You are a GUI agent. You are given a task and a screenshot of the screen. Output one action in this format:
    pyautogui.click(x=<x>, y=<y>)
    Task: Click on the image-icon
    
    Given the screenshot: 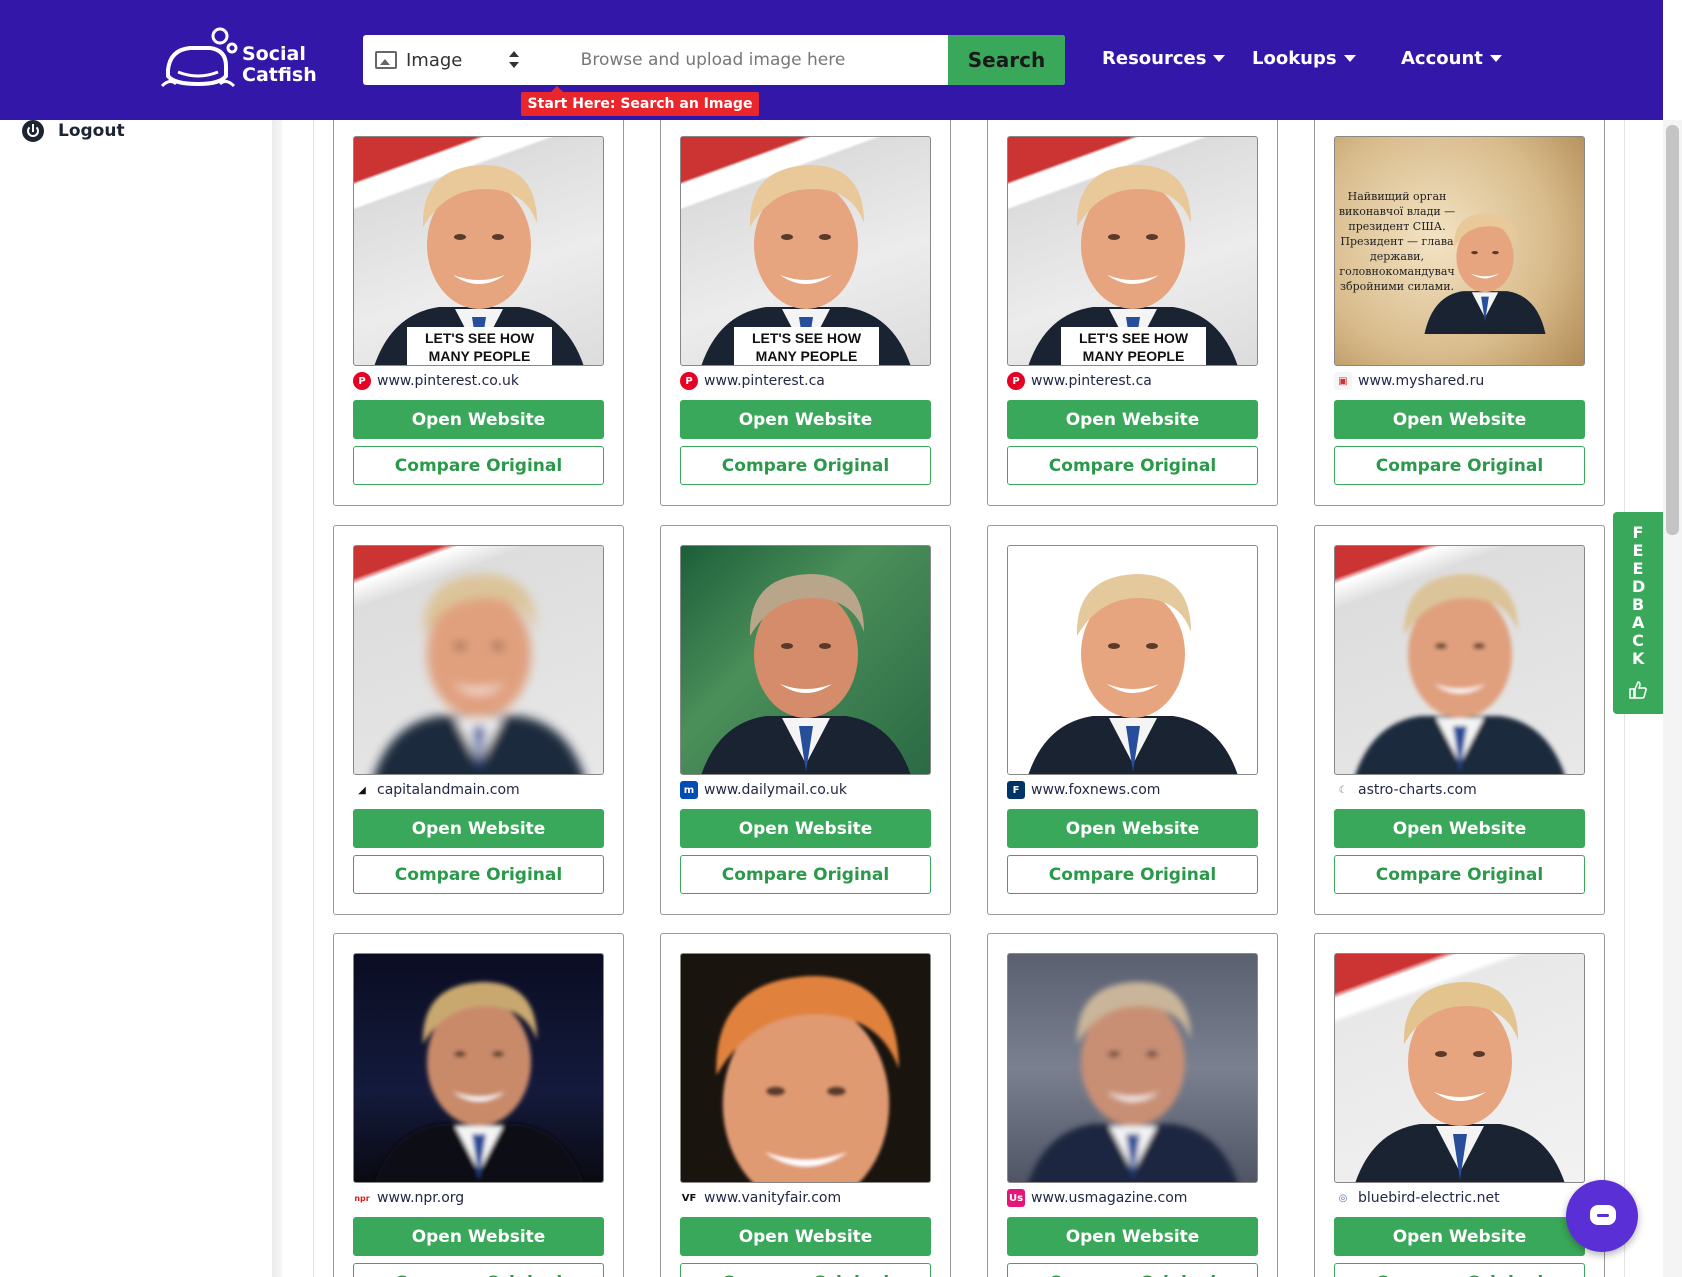 What is the action you would take?
    pyautogui.click(x=386, y=60)
    